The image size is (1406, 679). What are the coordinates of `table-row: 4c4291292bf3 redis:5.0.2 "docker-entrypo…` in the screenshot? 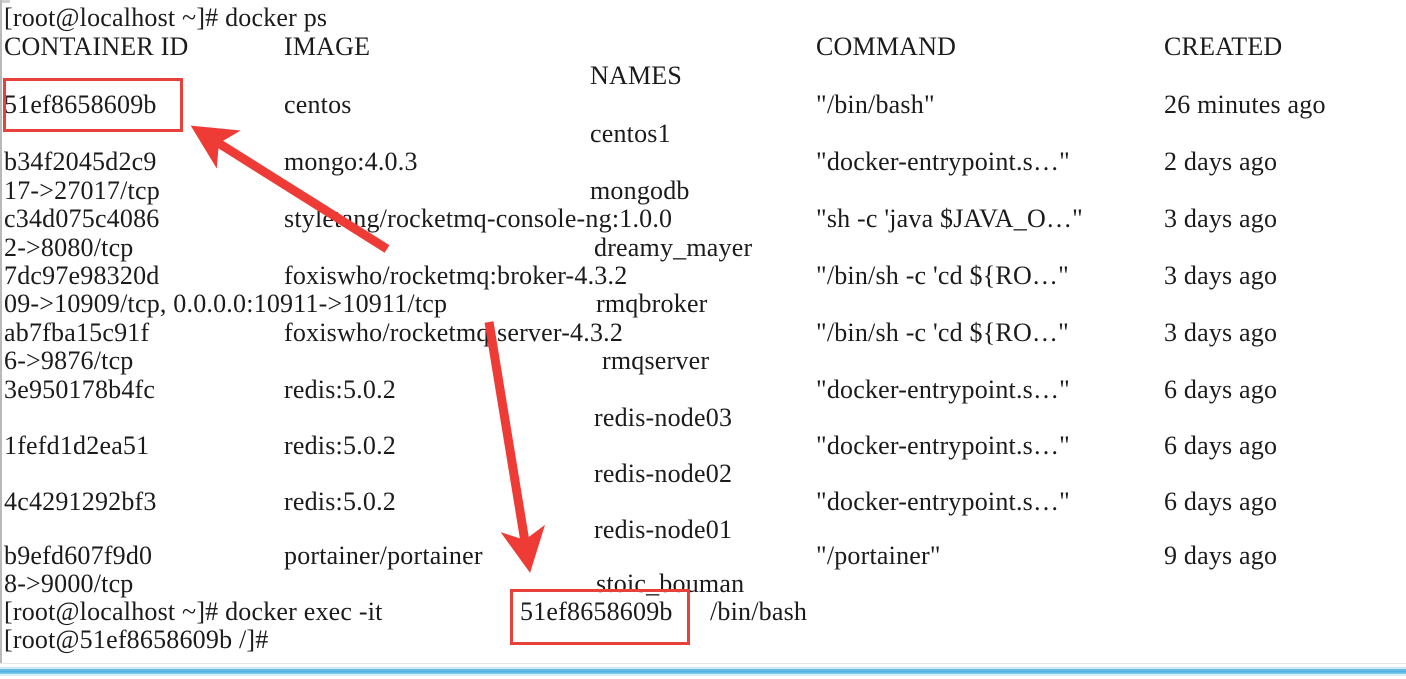 It's located at (640, 501).